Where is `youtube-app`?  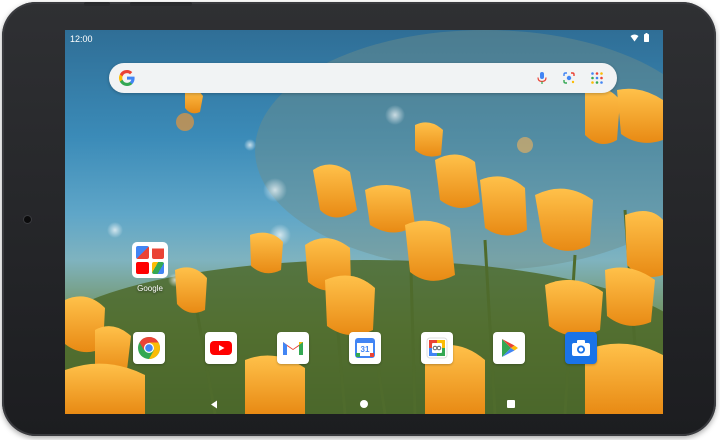
youtube-app is located at coordinates (221, 348).